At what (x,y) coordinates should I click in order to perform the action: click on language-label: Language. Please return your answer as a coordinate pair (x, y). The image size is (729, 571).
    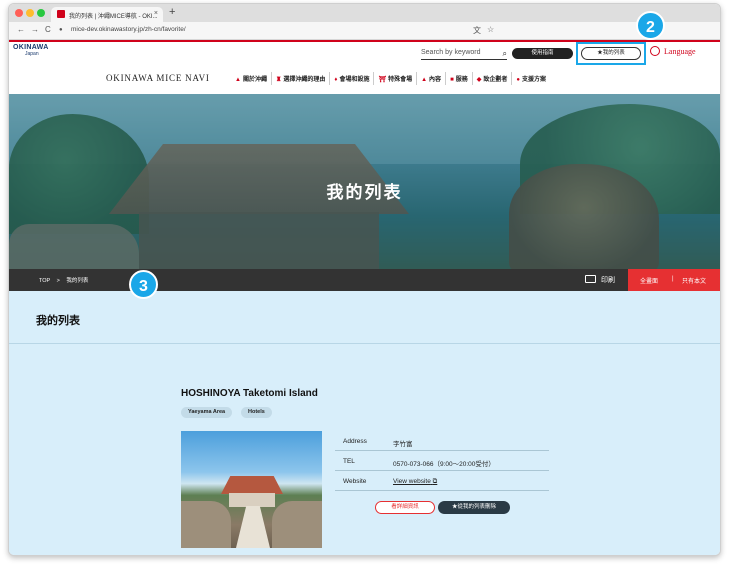
    Looking at the image, I should click on (680, 51).